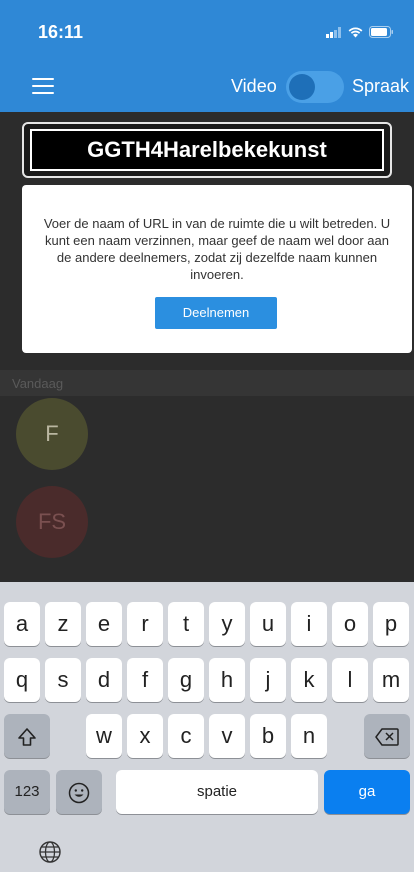  Describe the element at coordinates (186, 736) in the screenshot. I see `key-c: c` at that location.